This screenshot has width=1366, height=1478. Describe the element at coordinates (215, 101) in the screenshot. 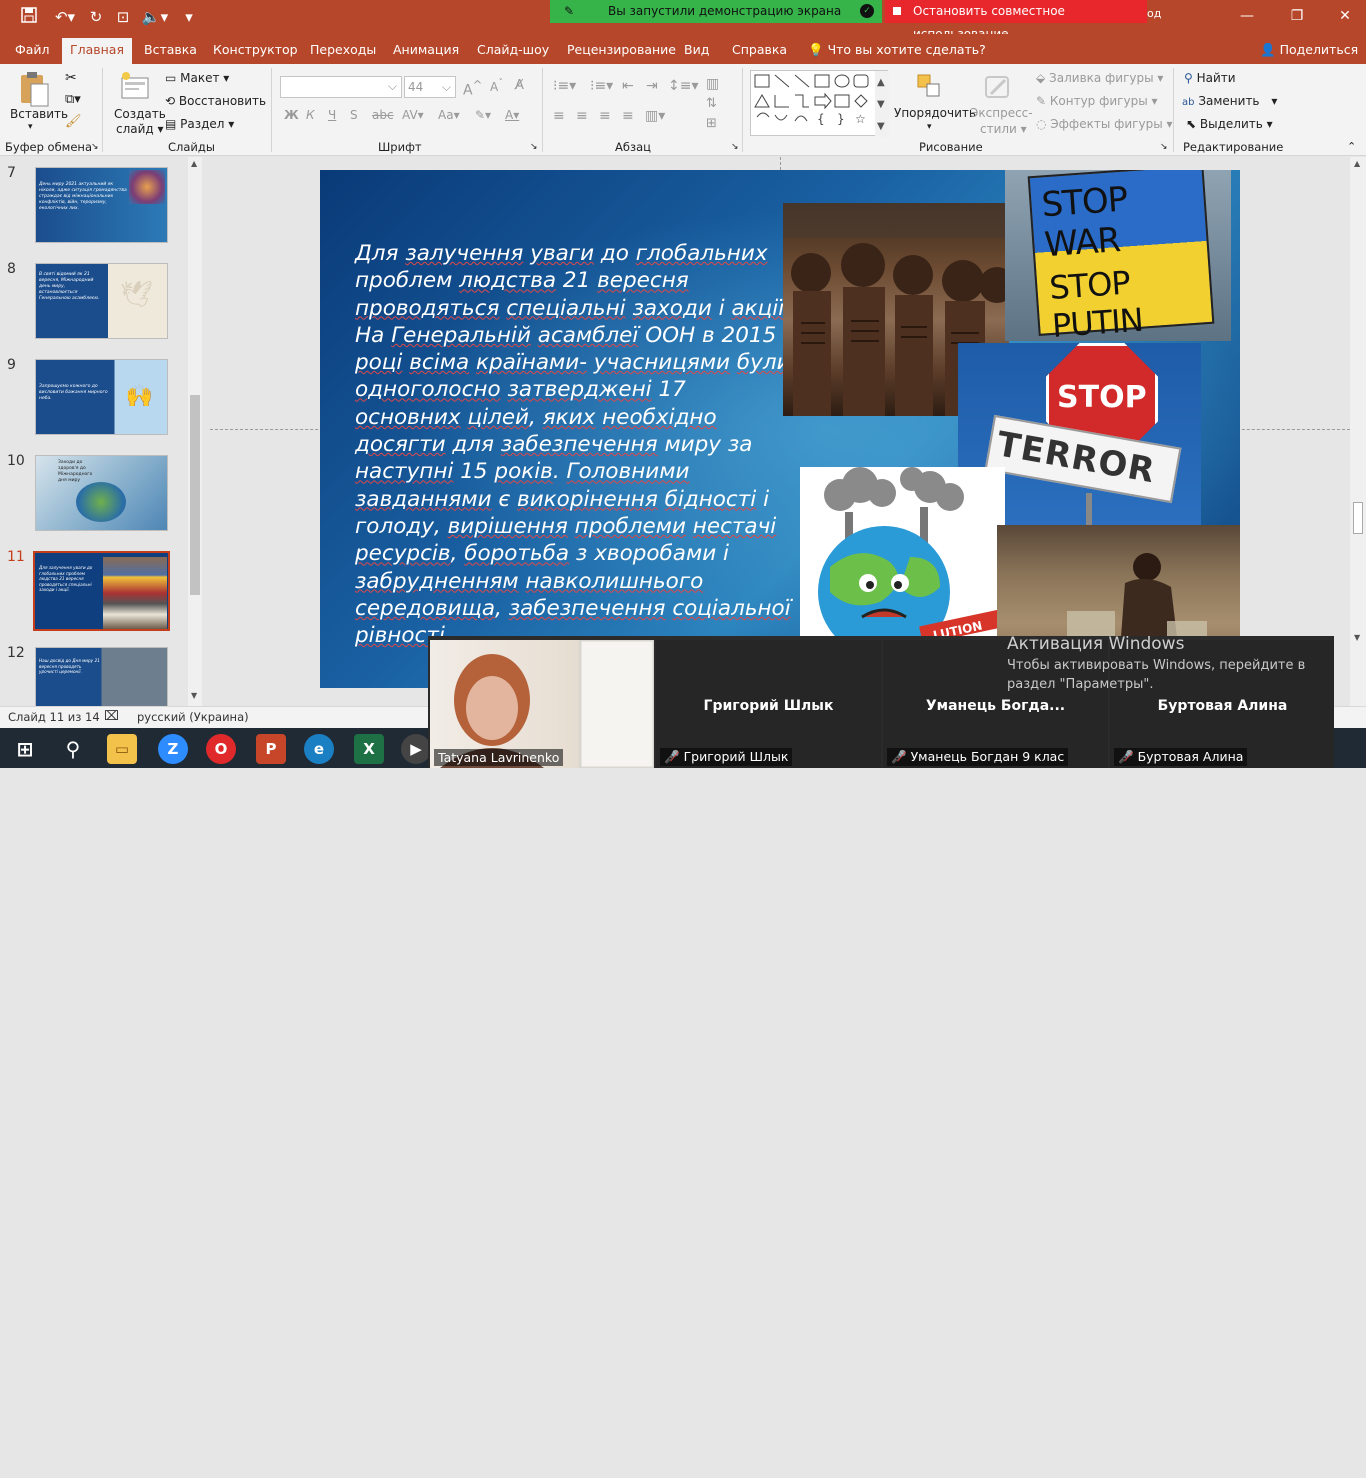

I see `reset-button: ⟲ Восстановить` at that location.